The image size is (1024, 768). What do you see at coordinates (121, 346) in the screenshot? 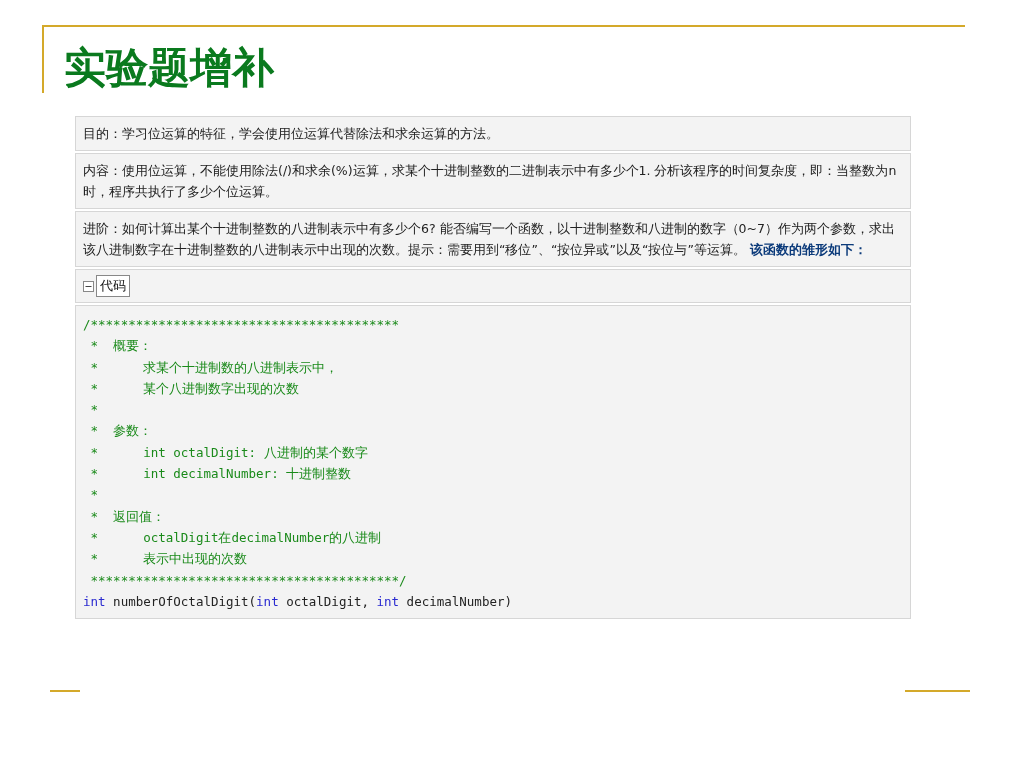
I see `code-comment-line: * 概要：` at bounding box center [121, 346].